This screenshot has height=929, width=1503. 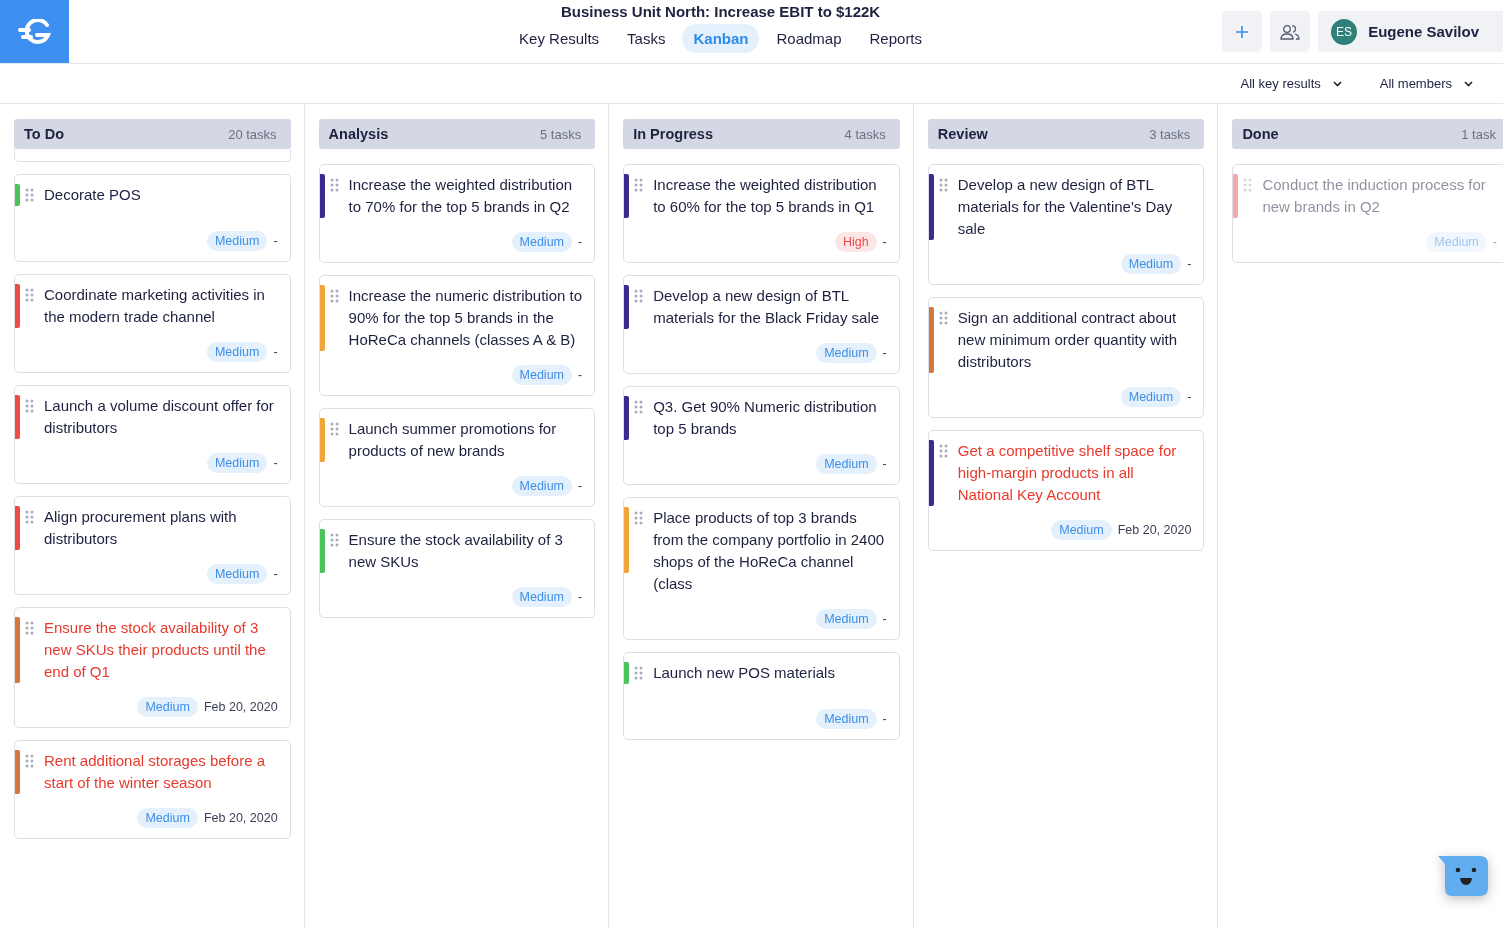 I want to click on task-count: 20 tasks, so click(x=252, y=134).